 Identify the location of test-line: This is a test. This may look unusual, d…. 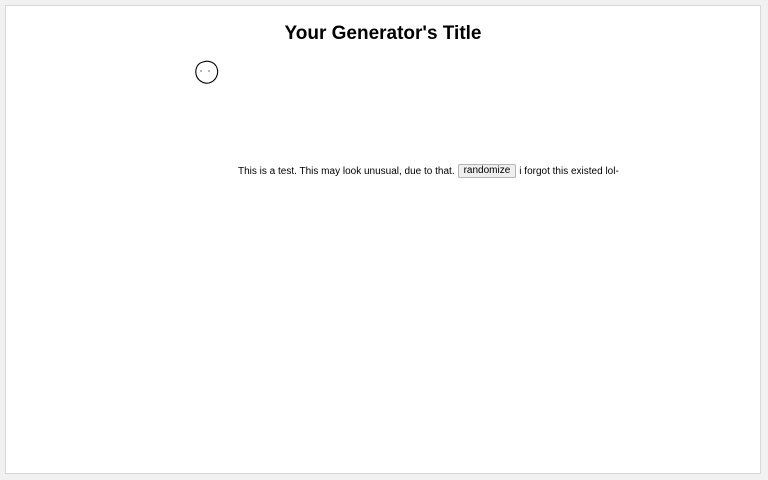
(428, 171).